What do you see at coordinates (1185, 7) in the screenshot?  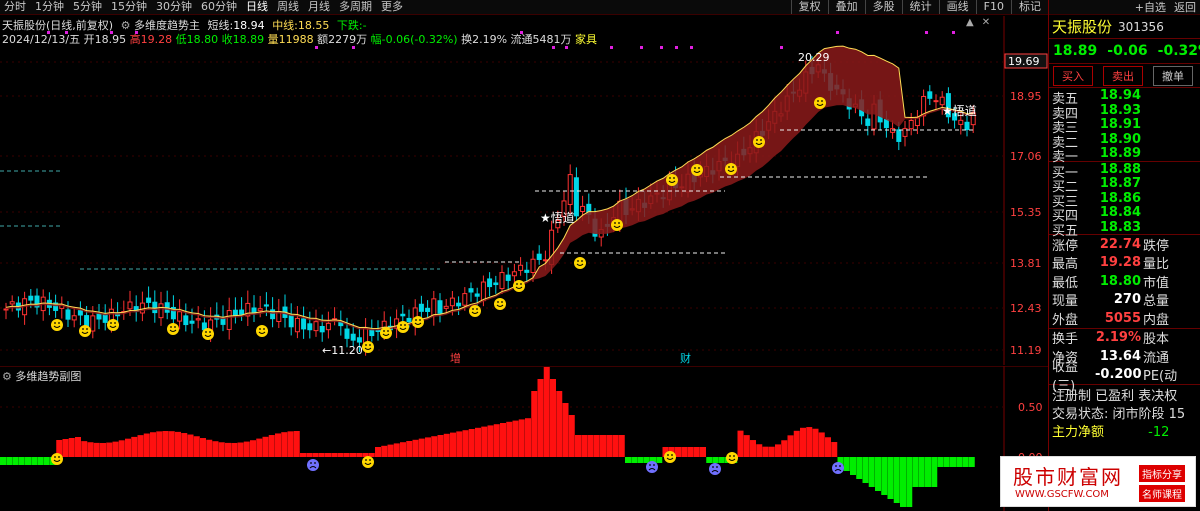 I see `back-button: 返回` at bounding box center [1185, 7].